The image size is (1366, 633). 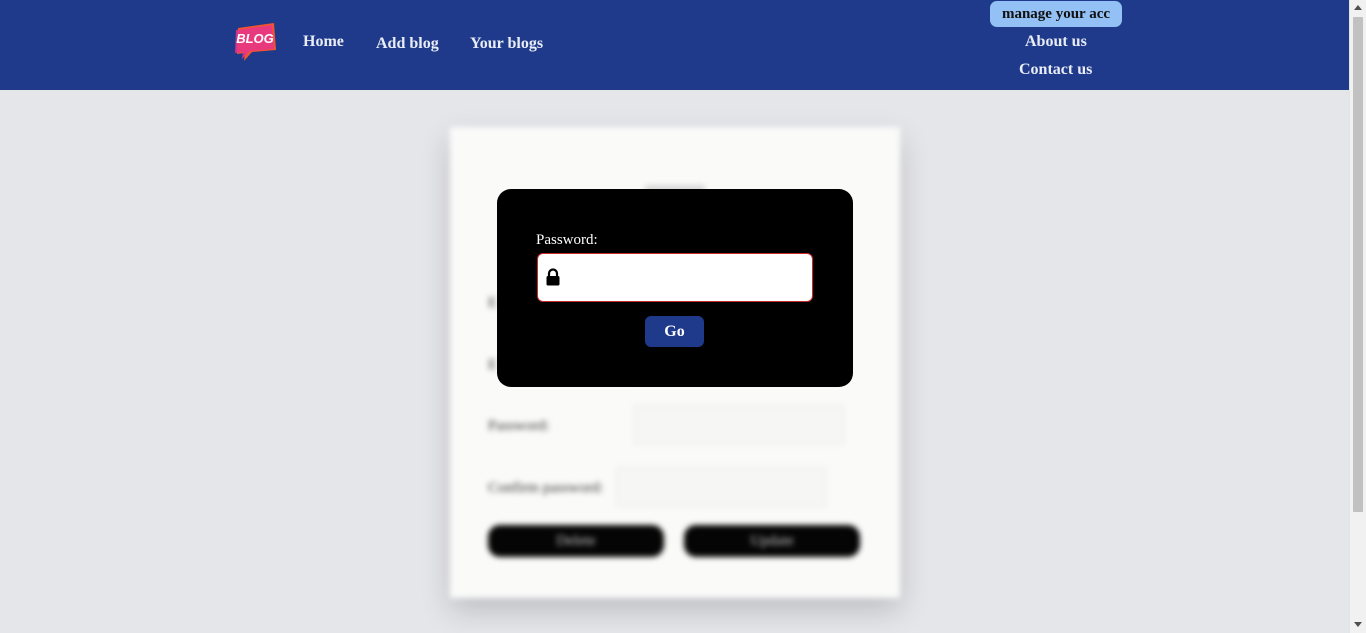 What do you see at coordinates (576, 541) in the screenshot?
I see `delete-button: Delete` at bounding box center [576, 541].